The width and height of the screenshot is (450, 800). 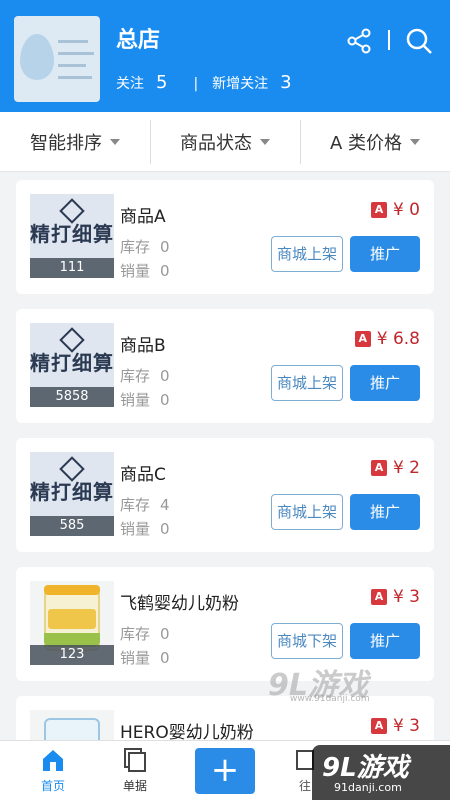 I want to click on add-button: +, so click(x=225, y=771).